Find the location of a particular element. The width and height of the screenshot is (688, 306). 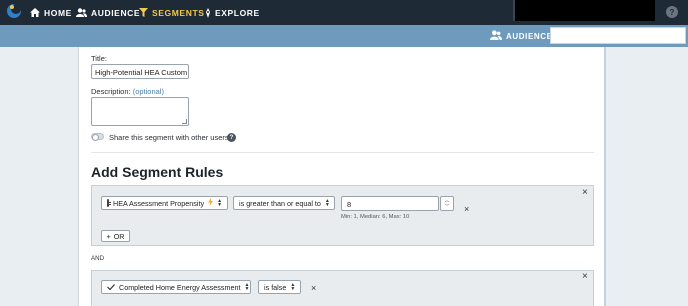

audience-selector-label: AUDIENCE: is located at coordinates (523, 36).